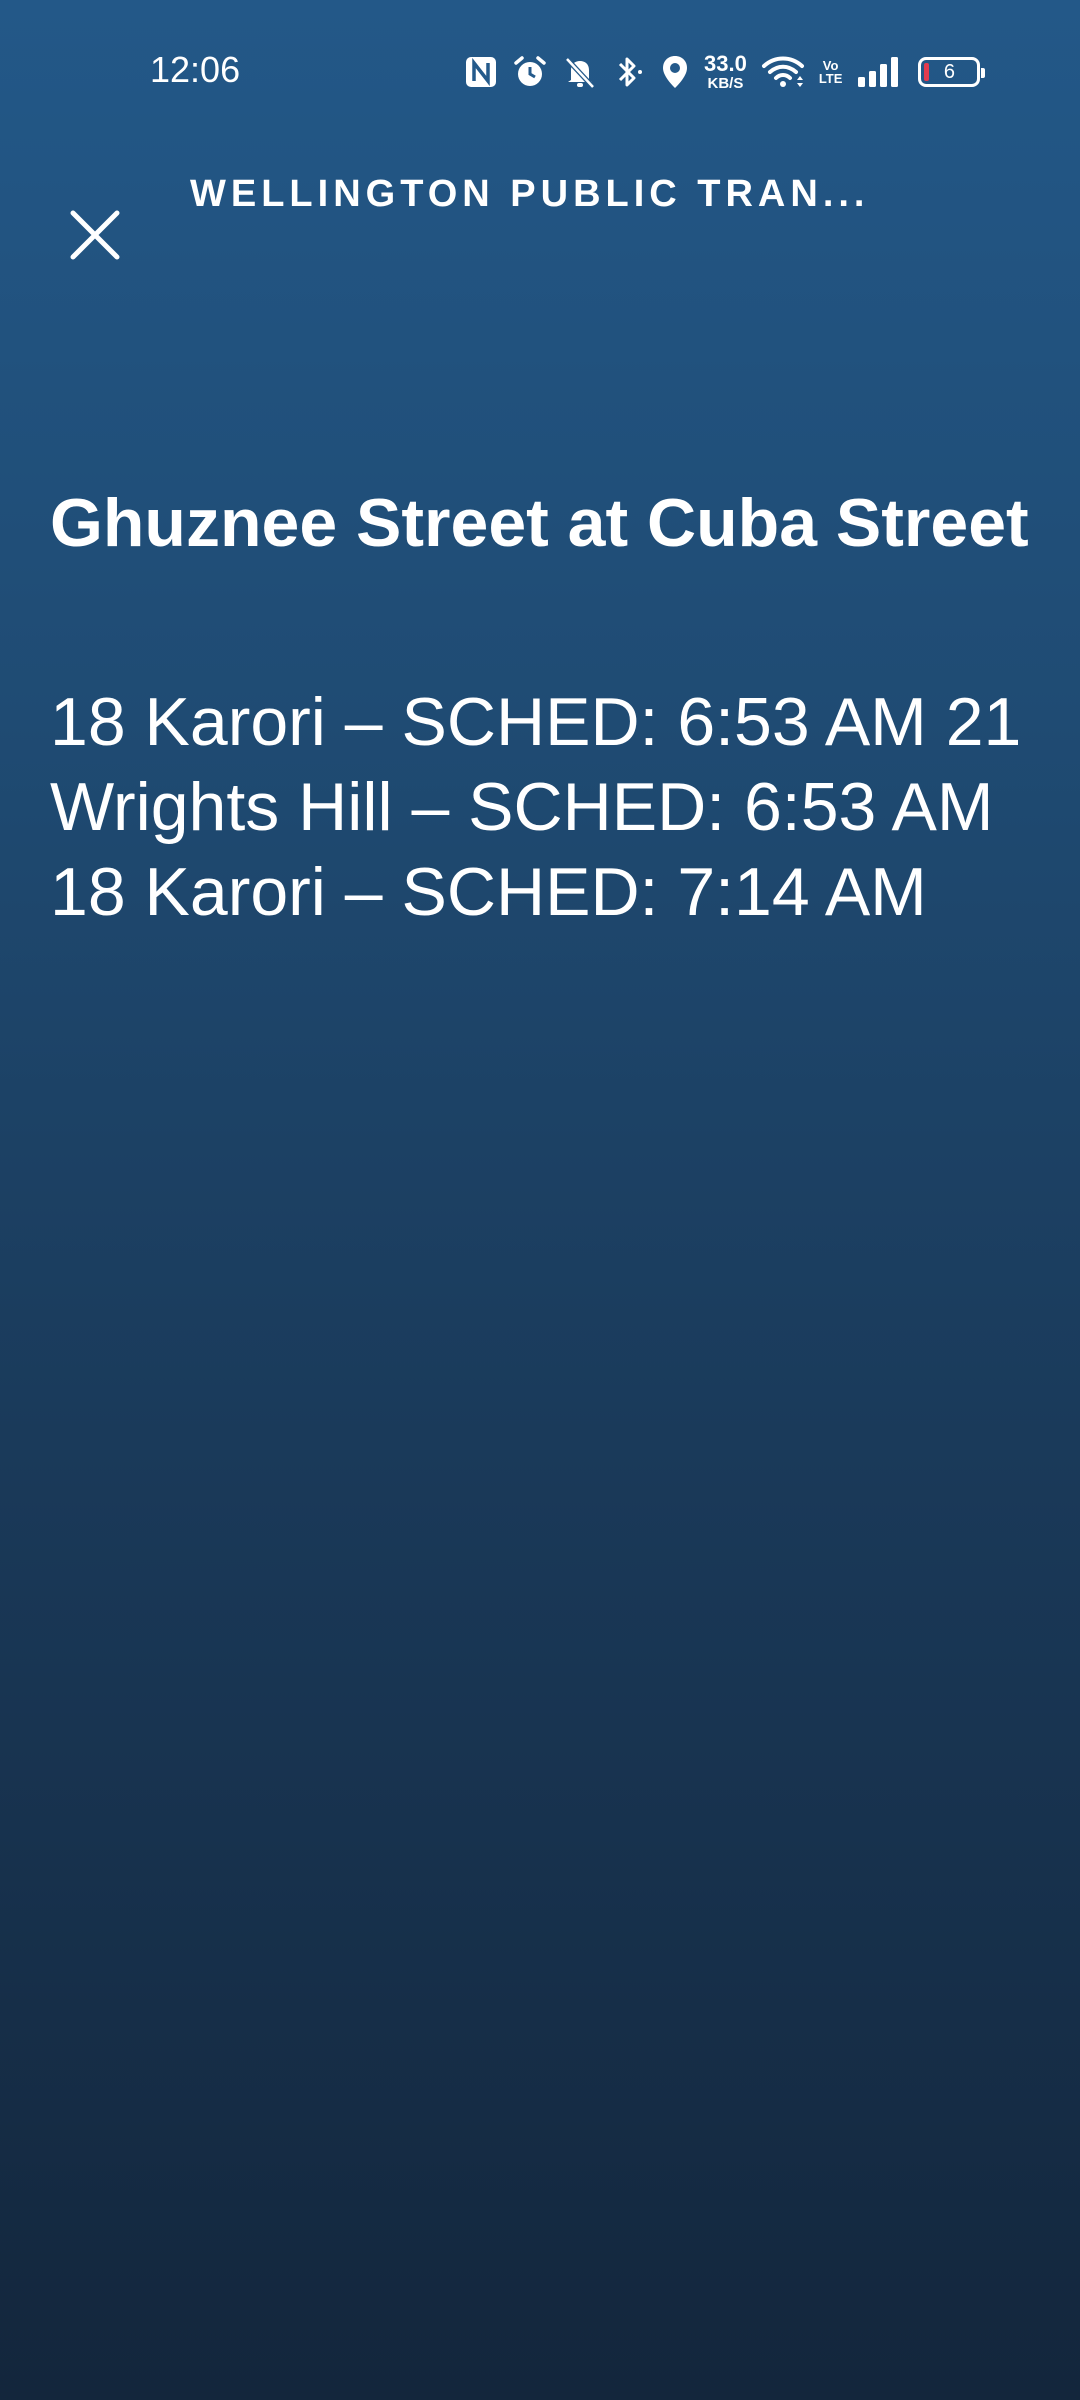  Describe the element at coordinates (481, 72) in the screenshot. I see `nfc-icon` at that location.